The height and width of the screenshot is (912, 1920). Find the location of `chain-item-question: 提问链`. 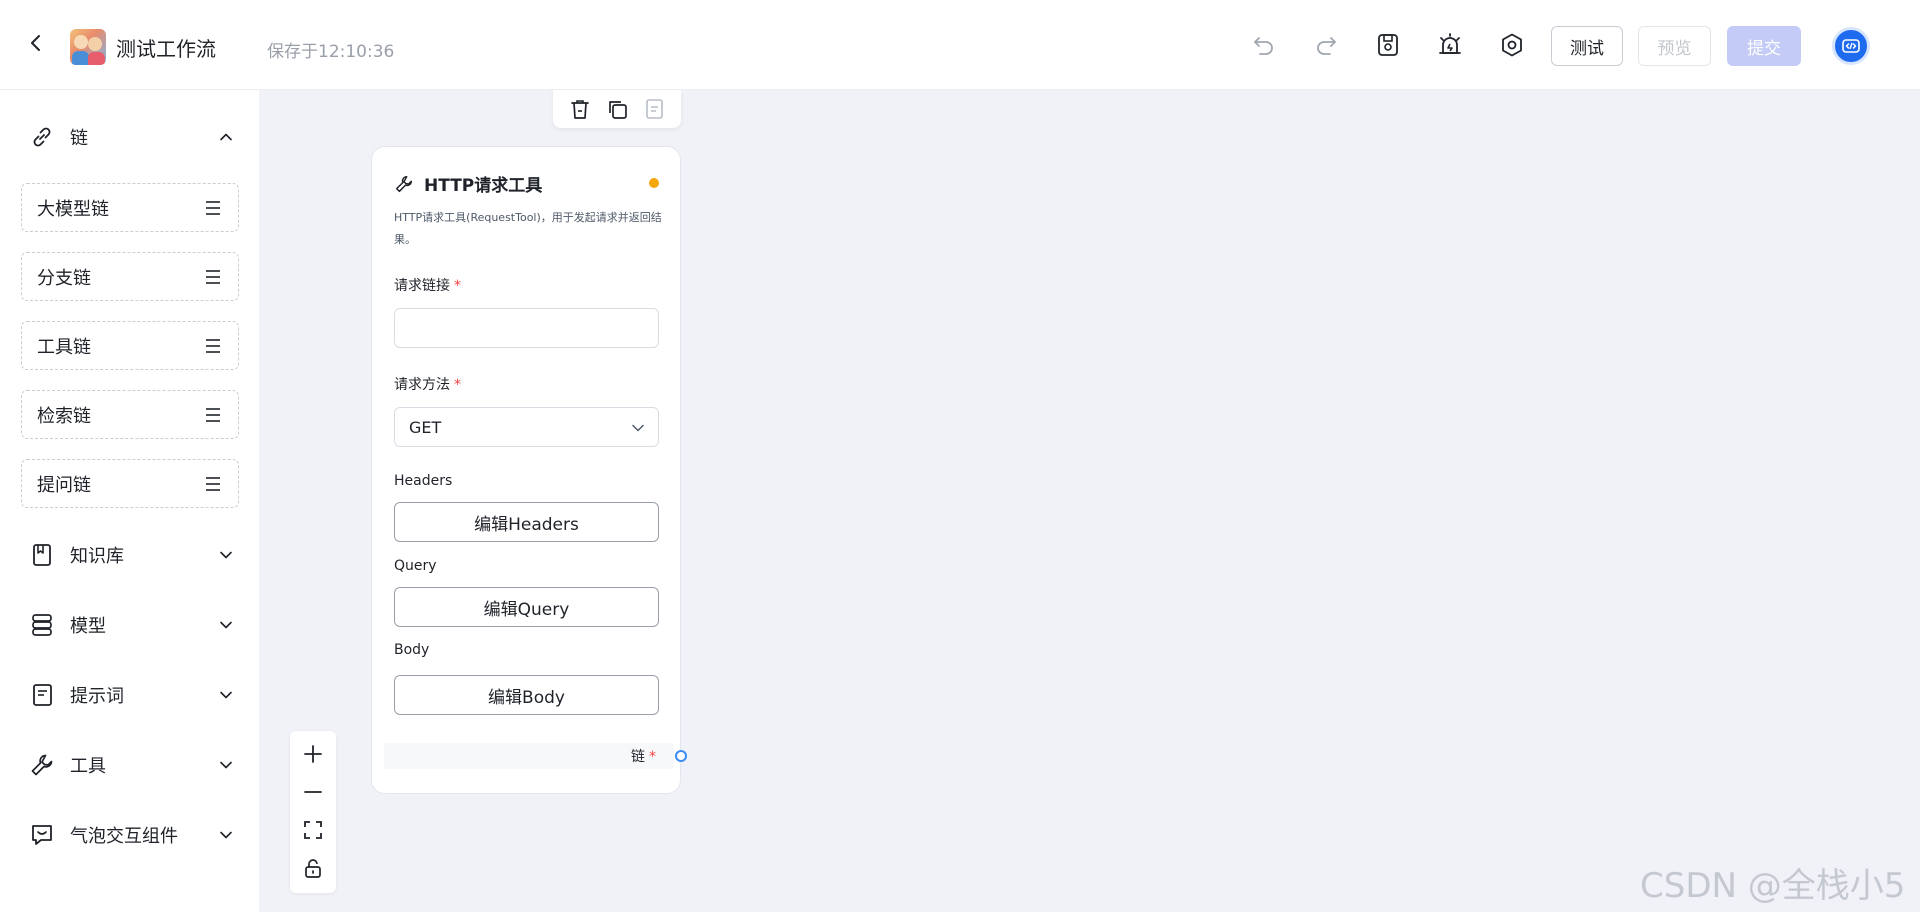

chain-item-question: 提问链 is located at coordinates (130, 483).